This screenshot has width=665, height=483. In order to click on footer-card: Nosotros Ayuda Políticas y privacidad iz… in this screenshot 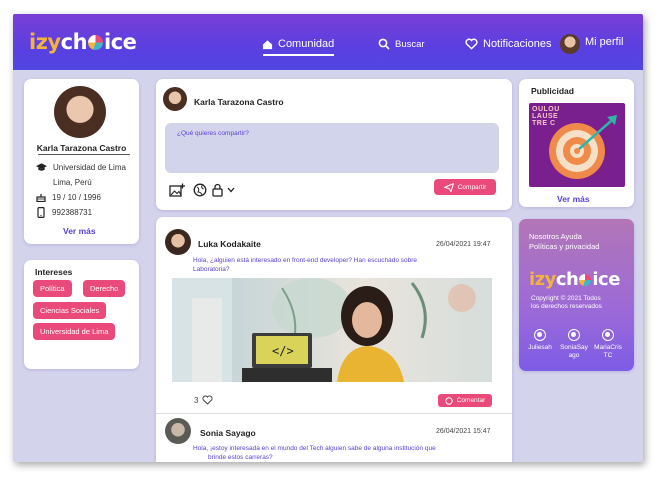, I will do `click(576, 295)`.